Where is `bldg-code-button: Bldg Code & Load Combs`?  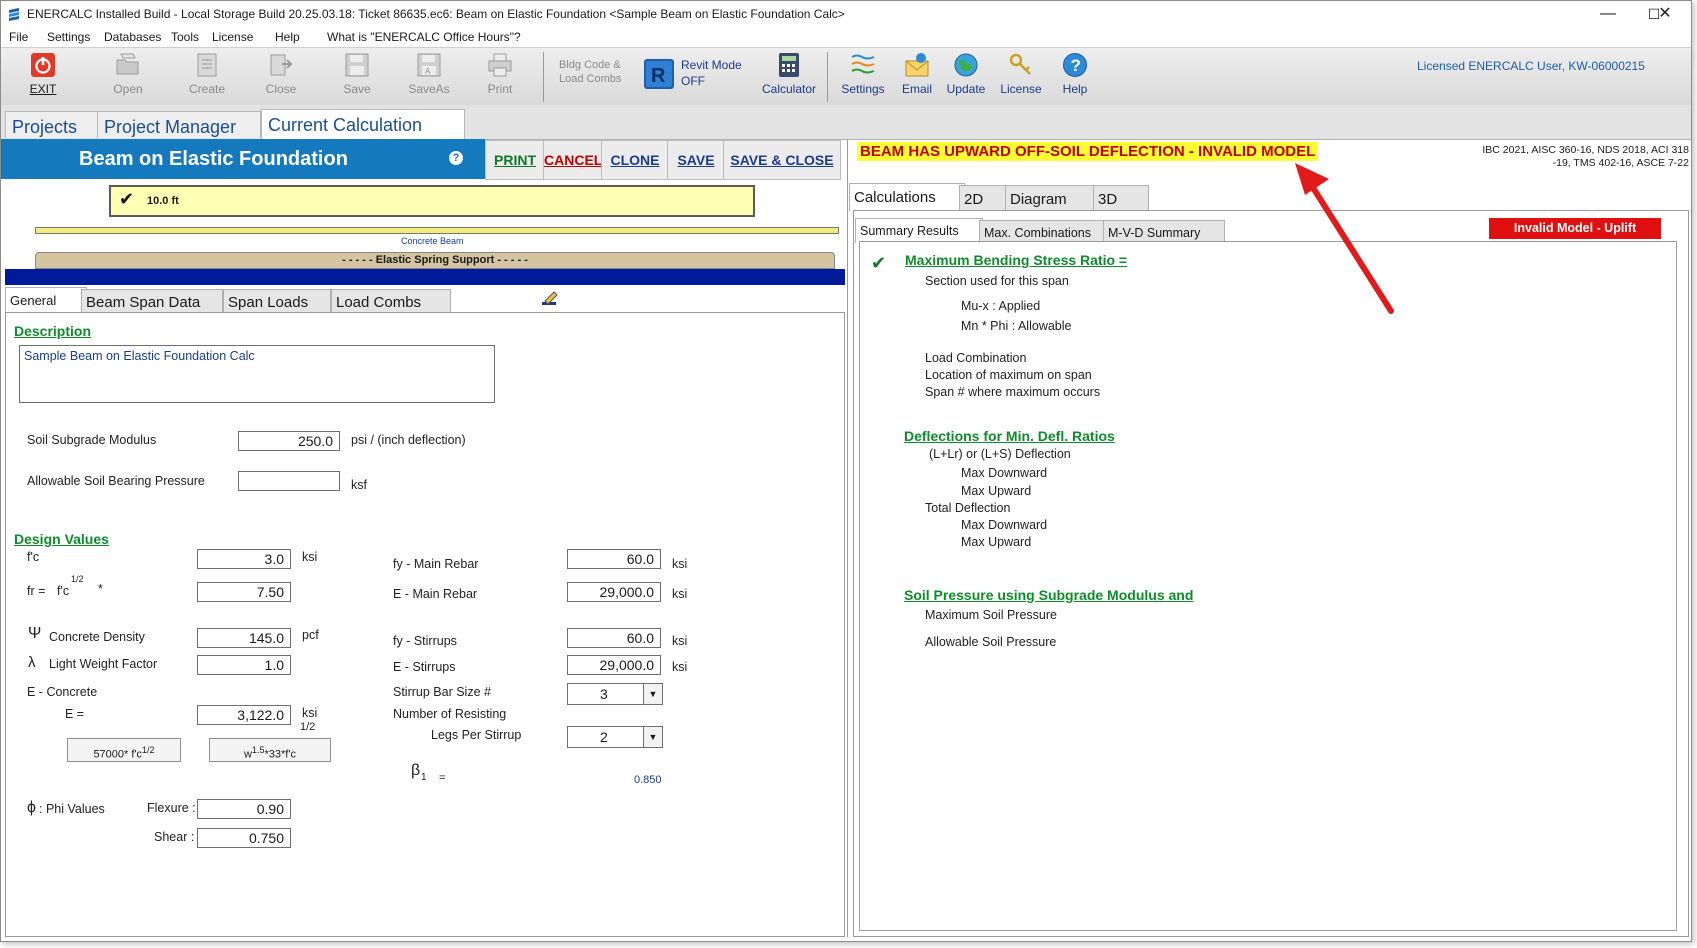
bldg-code-button: Bldg Code & Load Combs is located at coordinates (590, 72).